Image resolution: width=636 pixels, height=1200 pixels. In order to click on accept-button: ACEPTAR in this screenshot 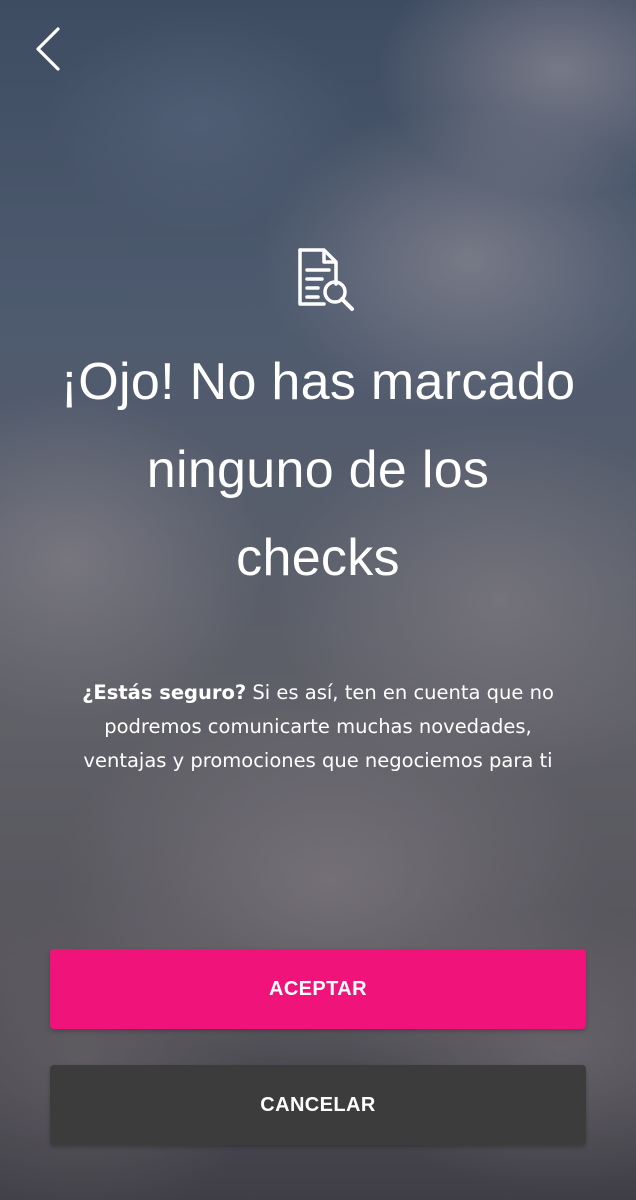, I will do `click(318, 989)`.